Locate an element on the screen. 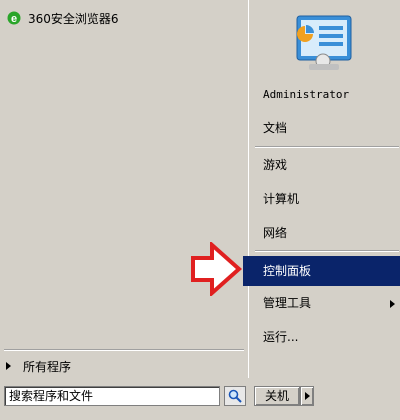 The height and width of the screenshot is (420, 400). menu-item-admin-tools: 管理工具 is located at coordinates (287, 303).